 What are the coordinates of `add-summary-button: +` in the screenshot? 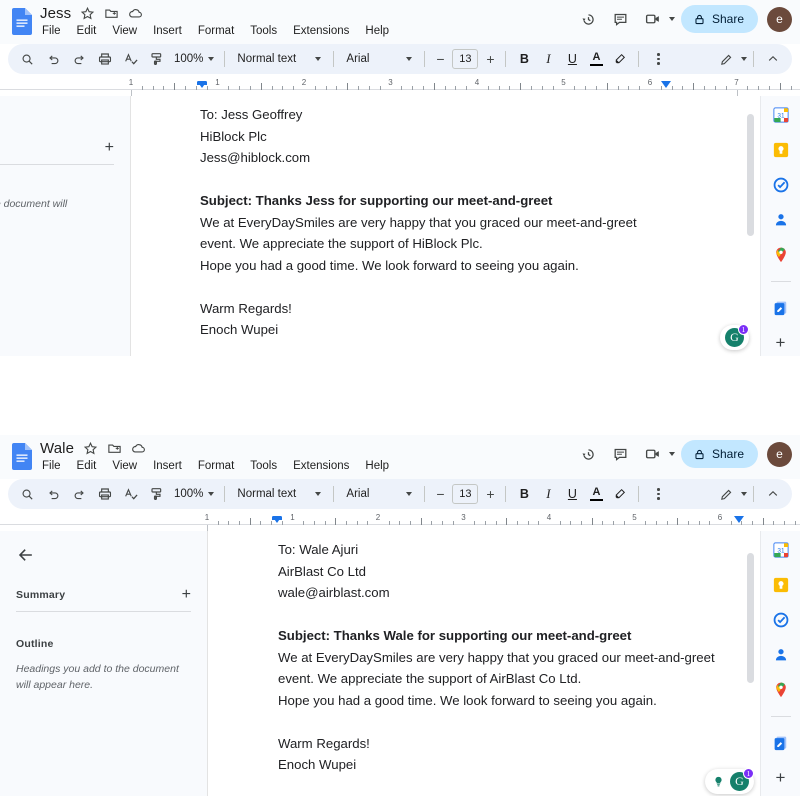 It's located at (186, 595).